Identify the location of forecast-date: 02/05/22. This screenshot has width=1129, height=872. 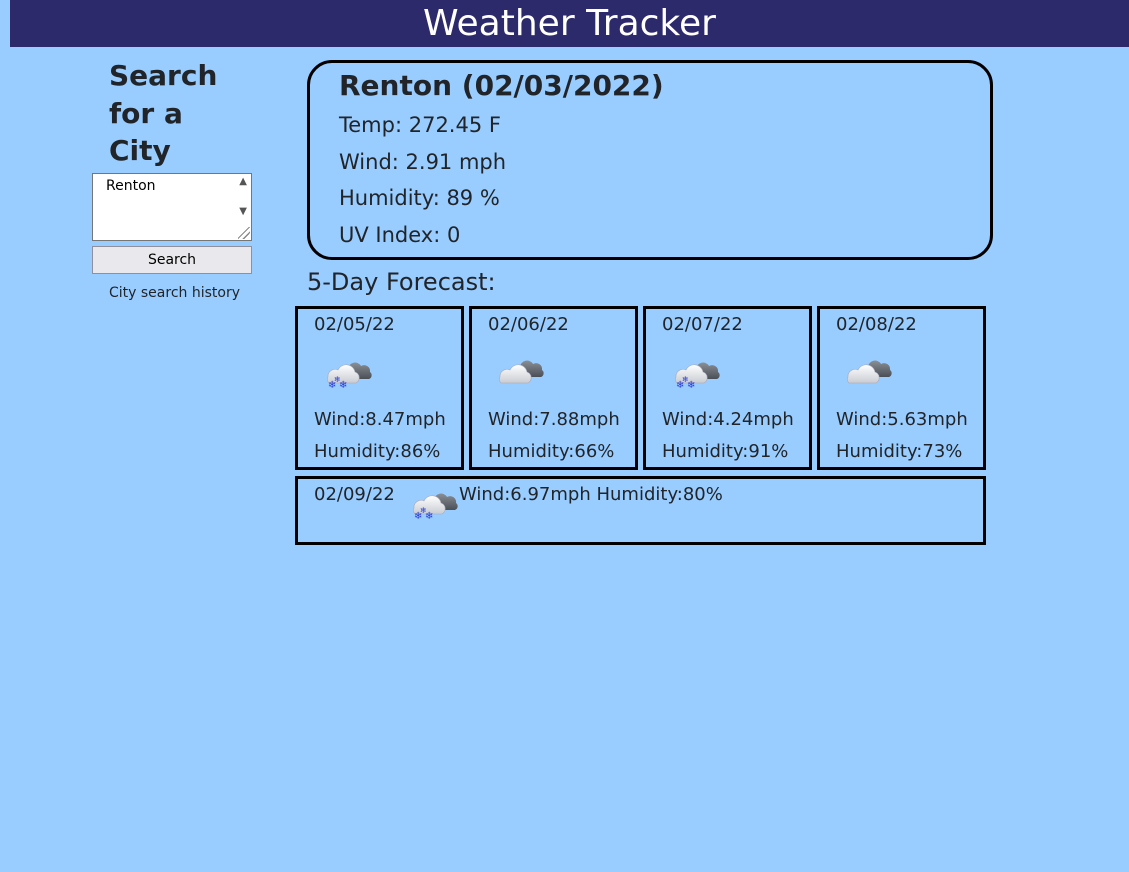
(354, 324).